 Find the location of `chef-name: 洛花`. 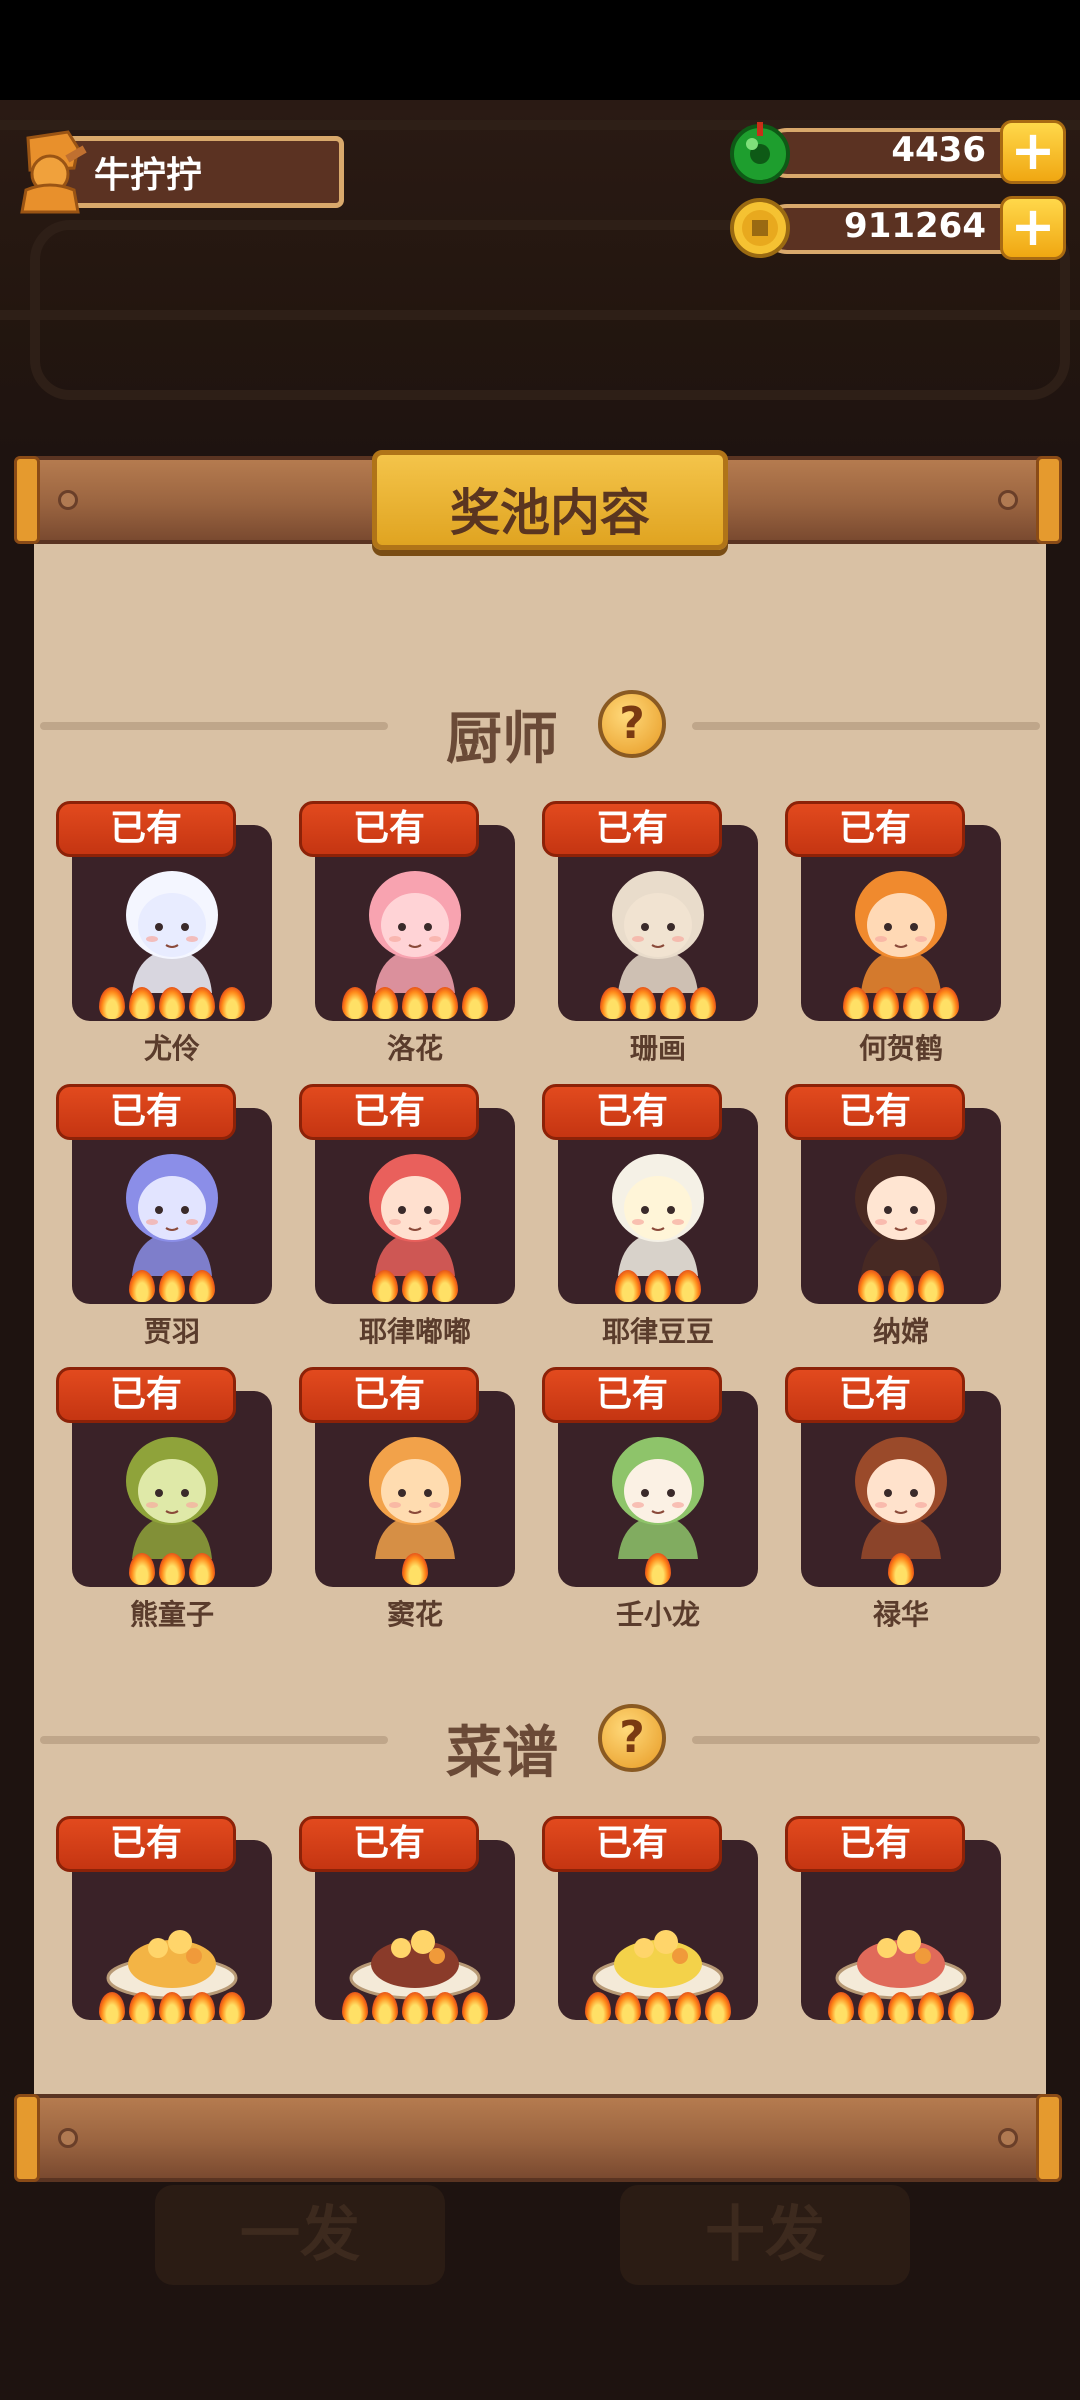

chef-name: 洛花 is located at coordinates (414, 1048).